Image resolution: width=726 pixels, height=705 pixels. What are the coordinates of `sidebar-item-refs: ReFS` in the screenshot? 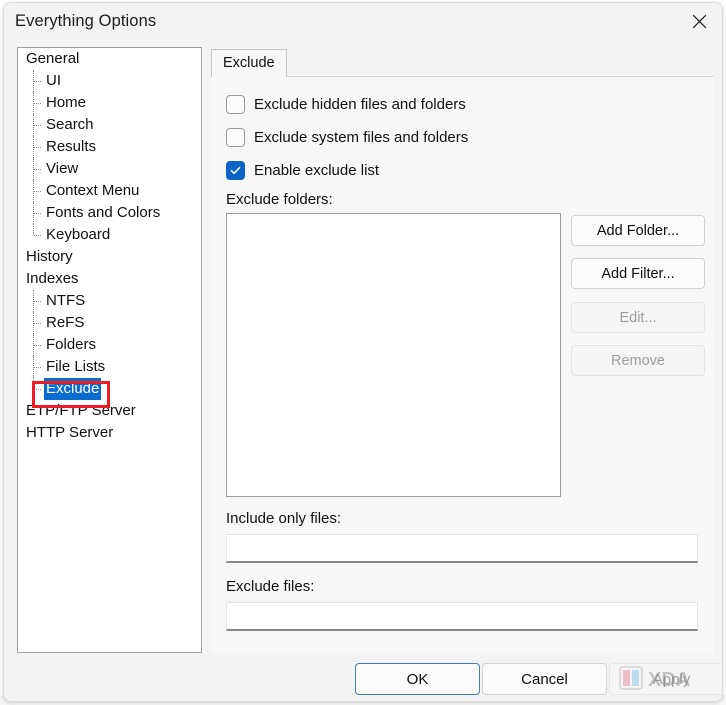 It's located at (109, 323).